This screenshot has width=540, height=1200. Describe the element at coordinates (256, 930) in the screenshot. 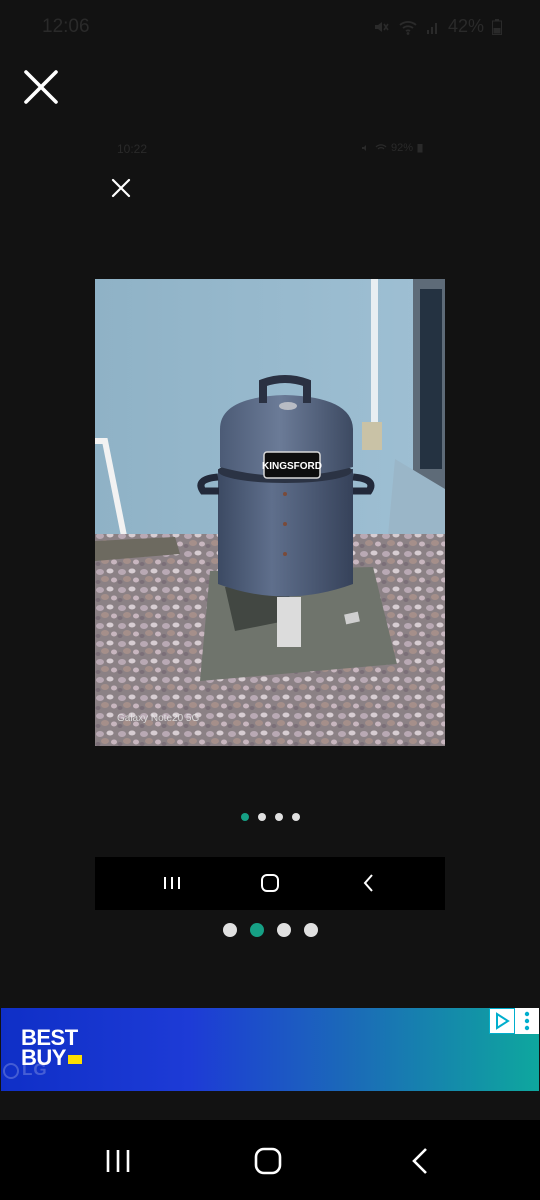

I see `page-dot-active` at that location.